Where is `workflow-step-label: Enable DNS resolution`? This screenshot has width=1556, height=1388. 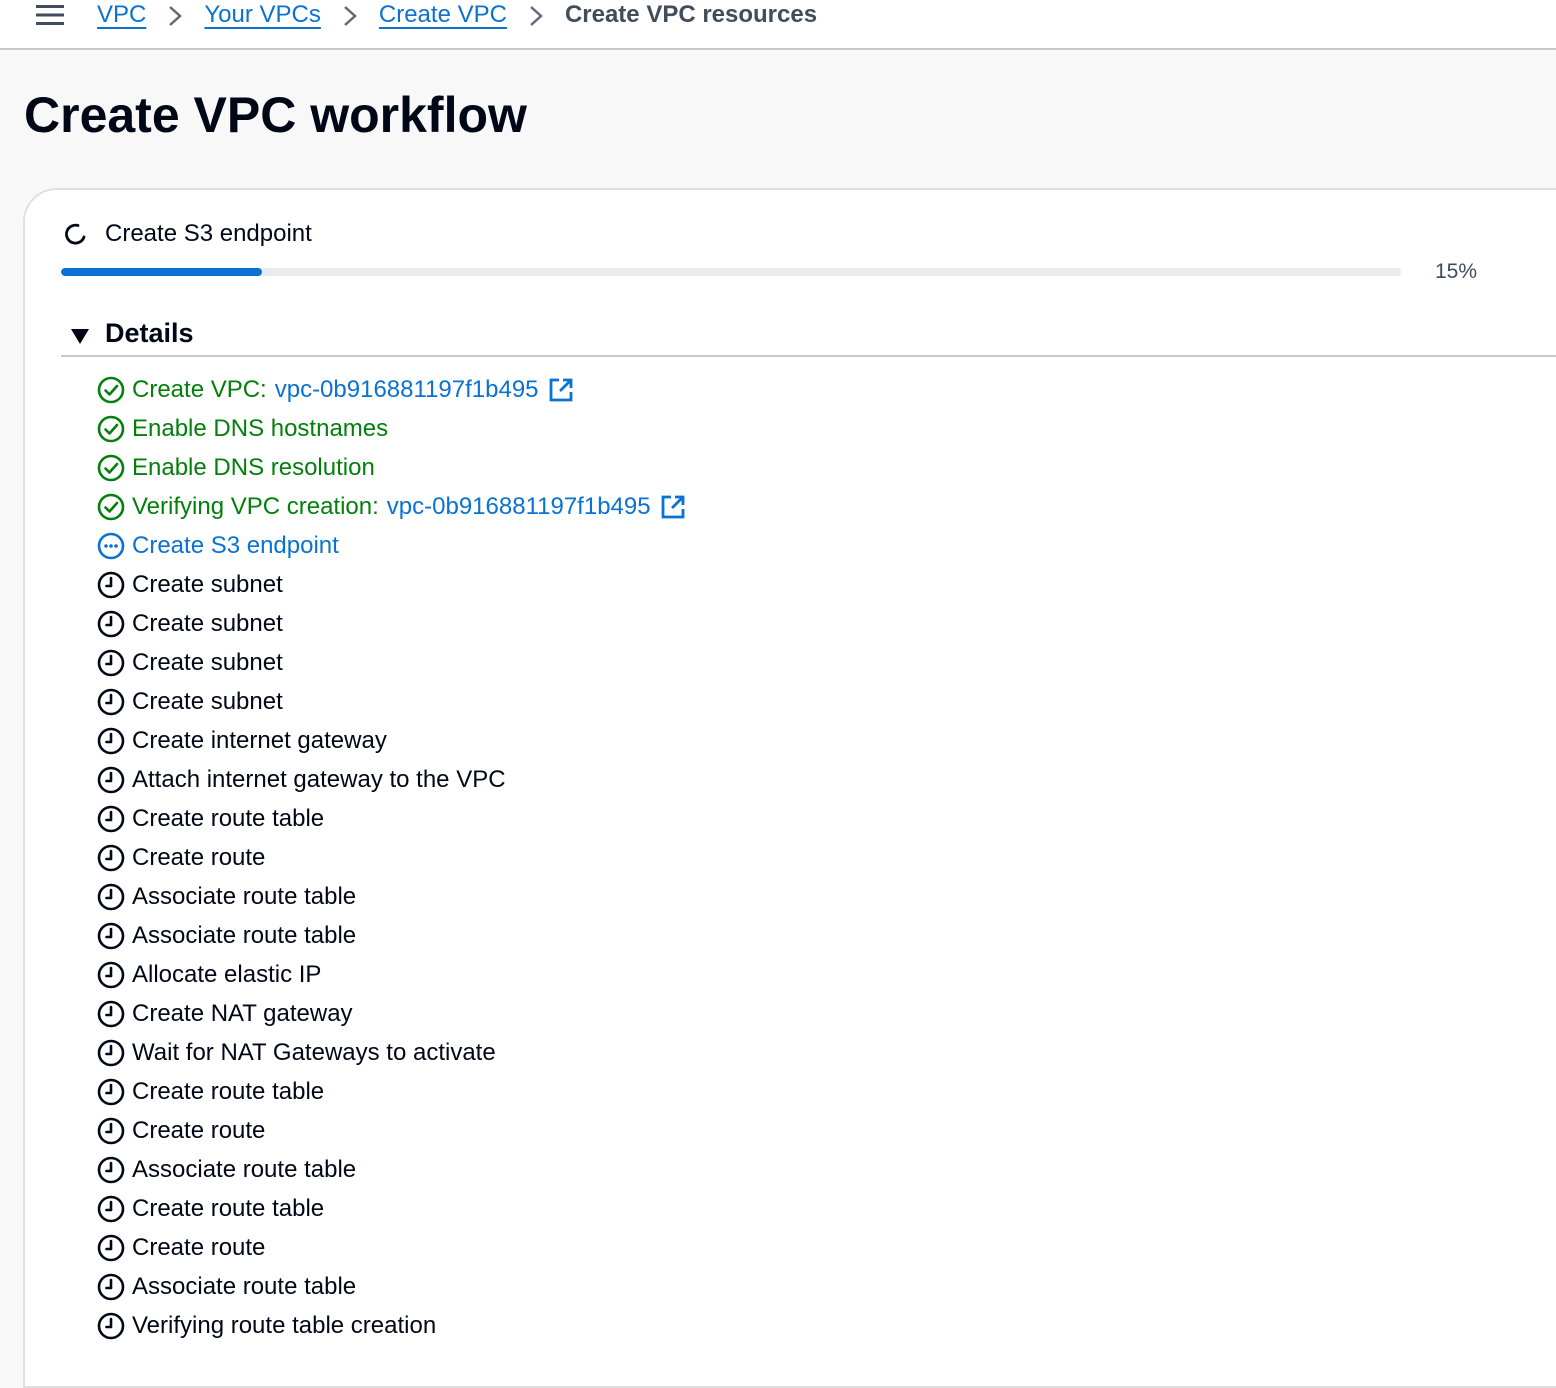
workflow-step-label: Enable DNS resolution is located at coordinates (253, 467).